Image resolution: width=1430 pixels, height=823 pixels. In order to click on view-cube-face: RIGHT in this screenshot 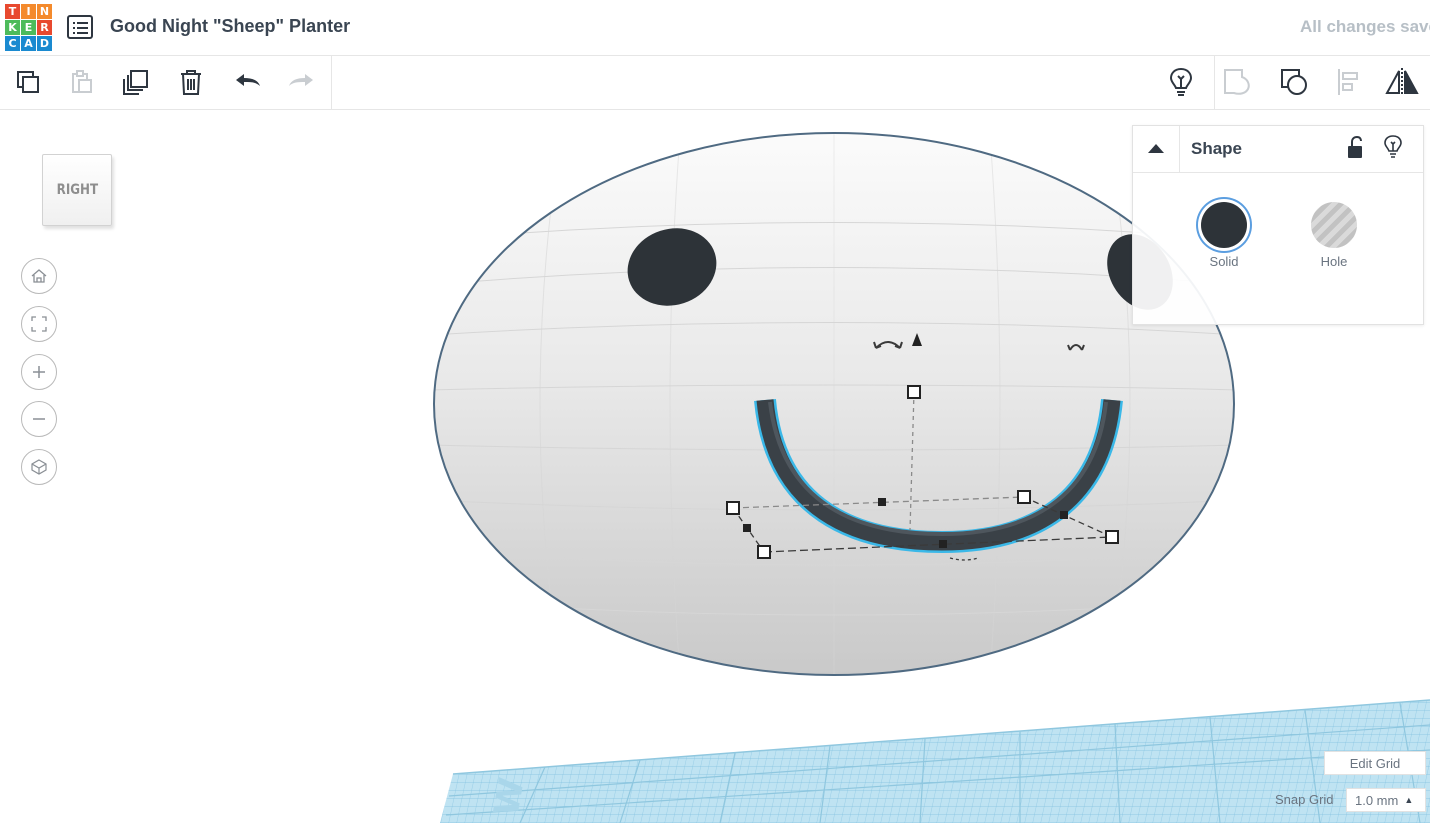, I will do `click(77, 190)`.